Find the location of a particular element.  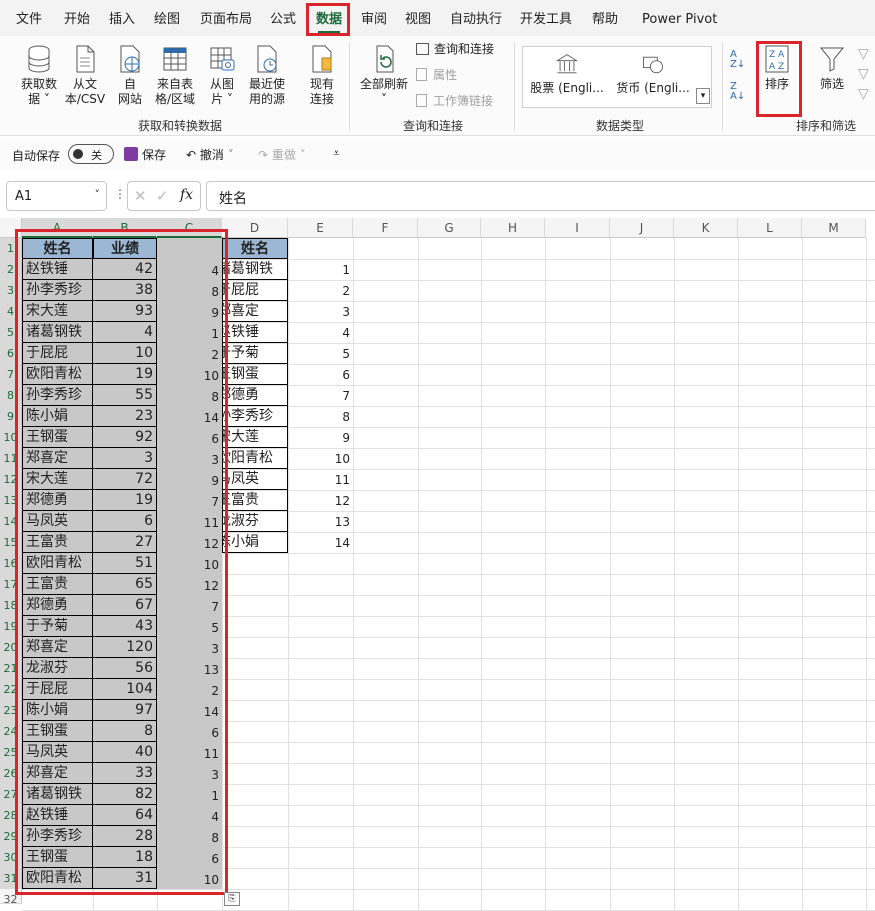

queries-connections-button: 查询和连接 is located at coordinates (461, 49).